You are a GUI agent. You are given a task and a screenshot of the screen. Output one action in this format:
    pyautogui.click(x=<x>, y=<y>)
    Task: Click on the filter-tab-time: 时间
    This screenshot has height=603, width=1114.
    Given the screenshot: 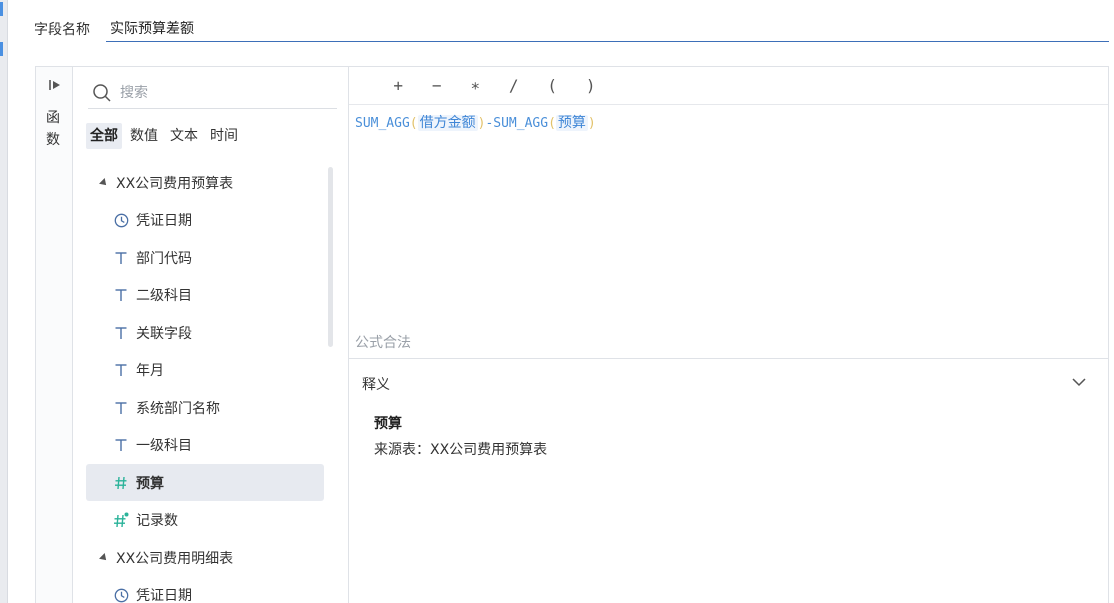 What is the action you would take?
    pyautogui.click(x=224, y=136)
    